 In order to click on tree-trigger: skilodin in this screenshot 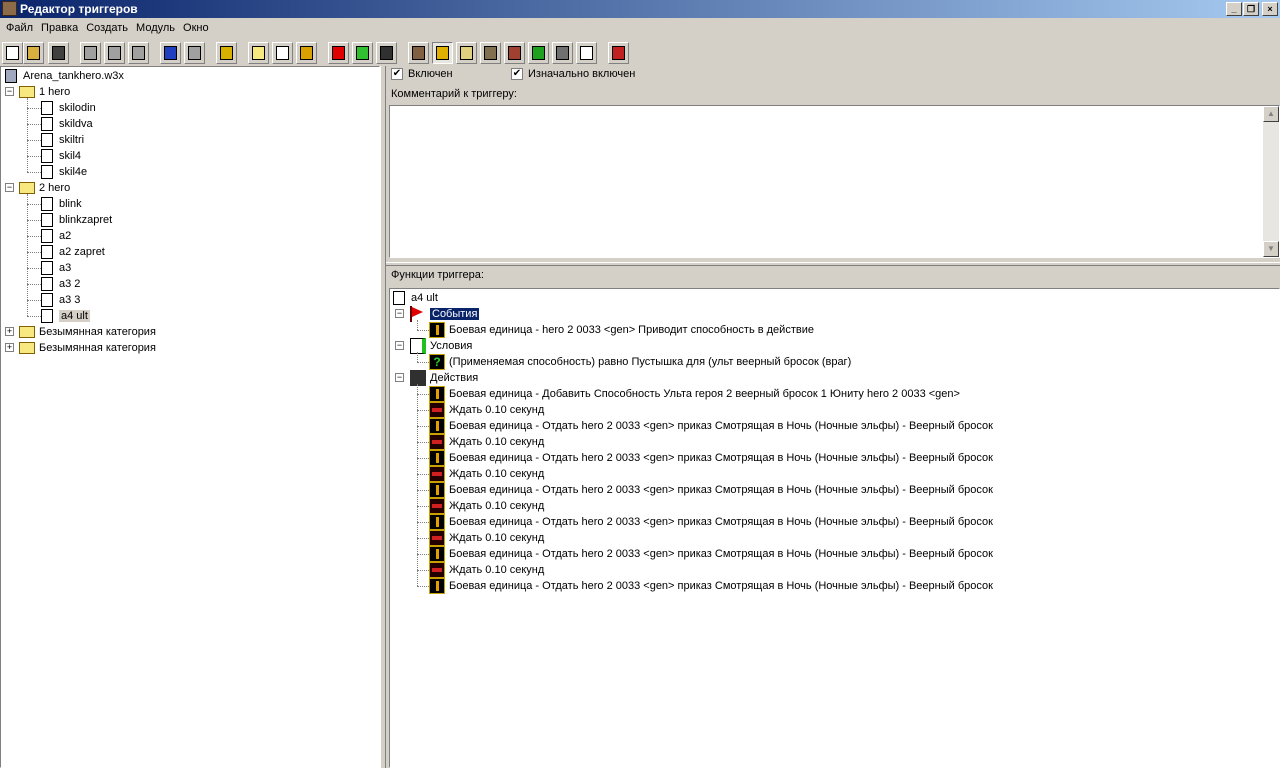, I will do `click(68, 108)`.